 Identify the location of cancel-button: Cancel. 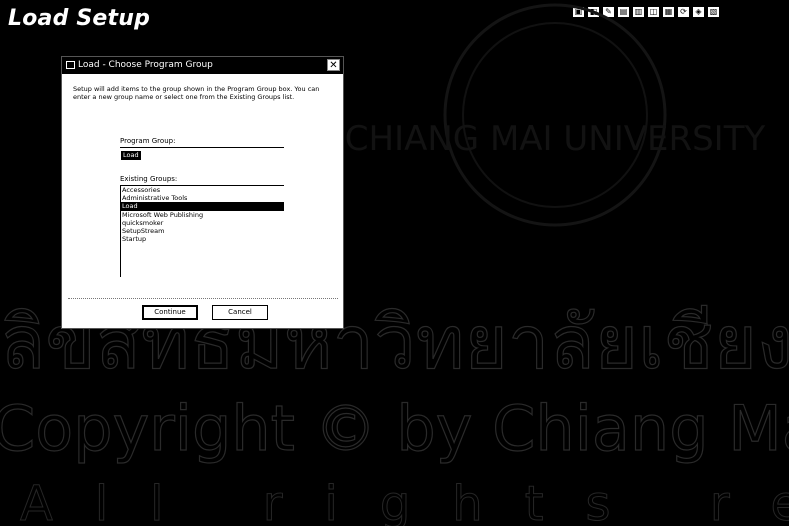
(240, 312).